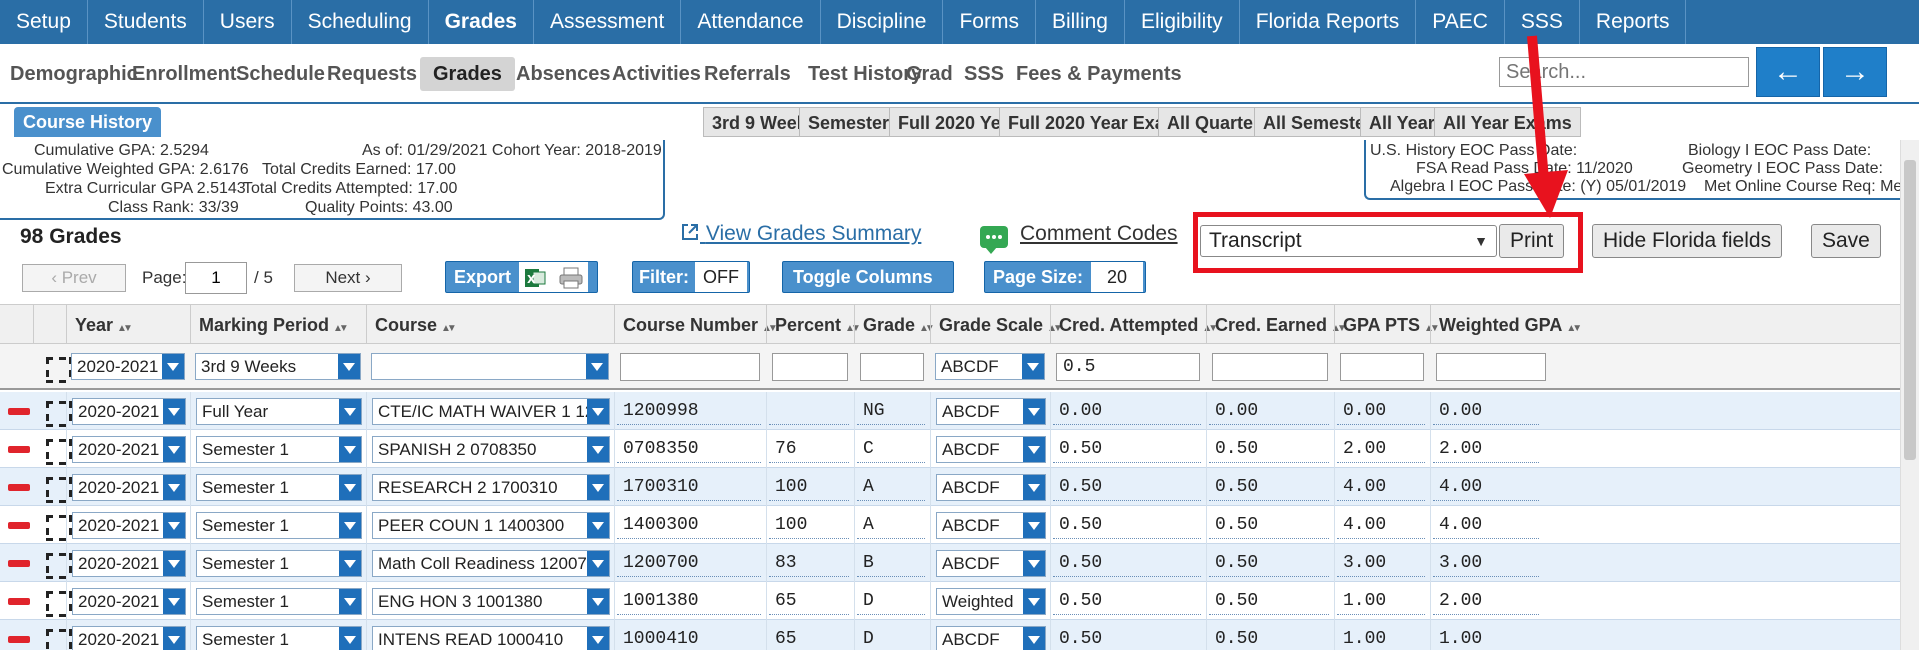  I want to click on export-button: Export X, so click(521, 277).